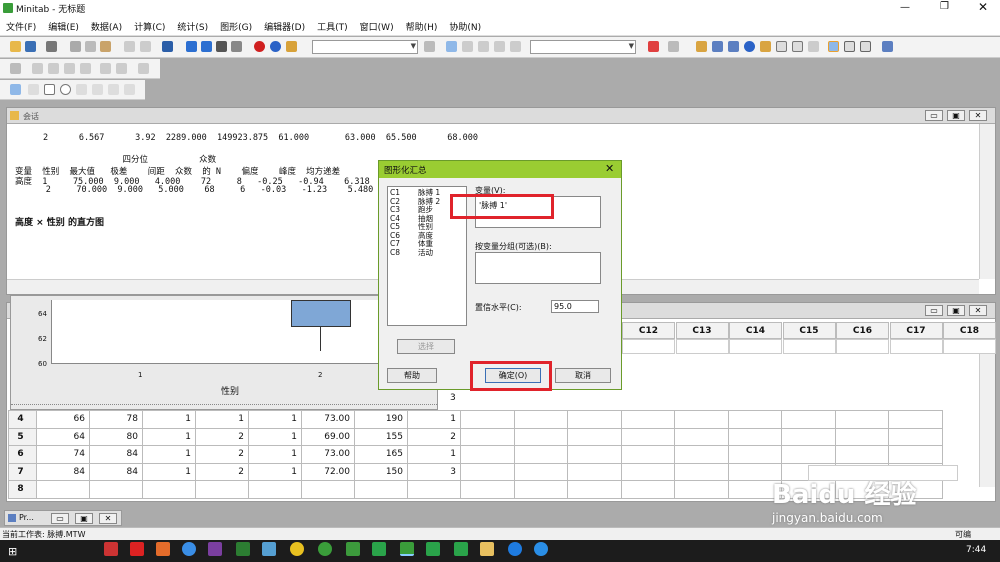 Image resolution: width=1000 pixels, height=562 pixels. Describe the element at coordinates (499, 46) in the screenshot. I see `flag-icon` at that location.